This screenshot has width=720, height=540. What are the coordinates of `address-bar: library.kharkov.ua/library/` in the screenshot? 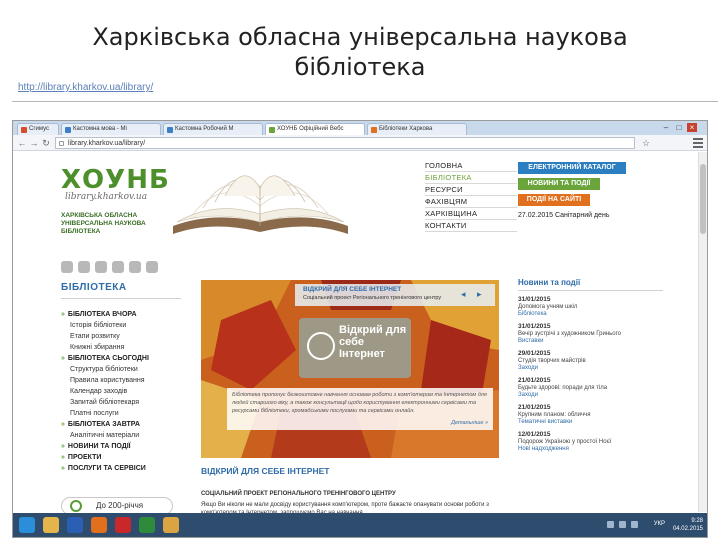 It's located at (345, 143).